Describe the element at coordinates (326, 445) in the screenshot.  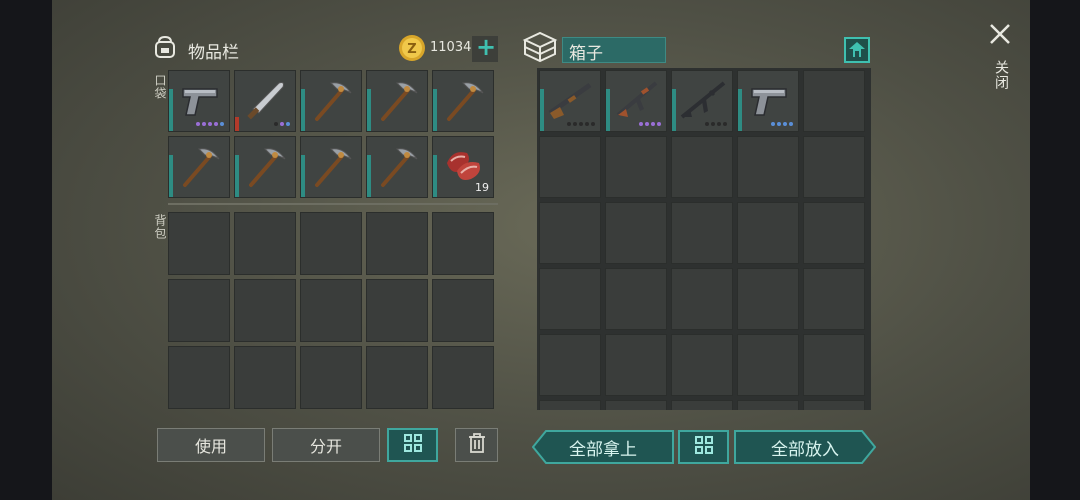
I see `split-button: 分开` at that location.